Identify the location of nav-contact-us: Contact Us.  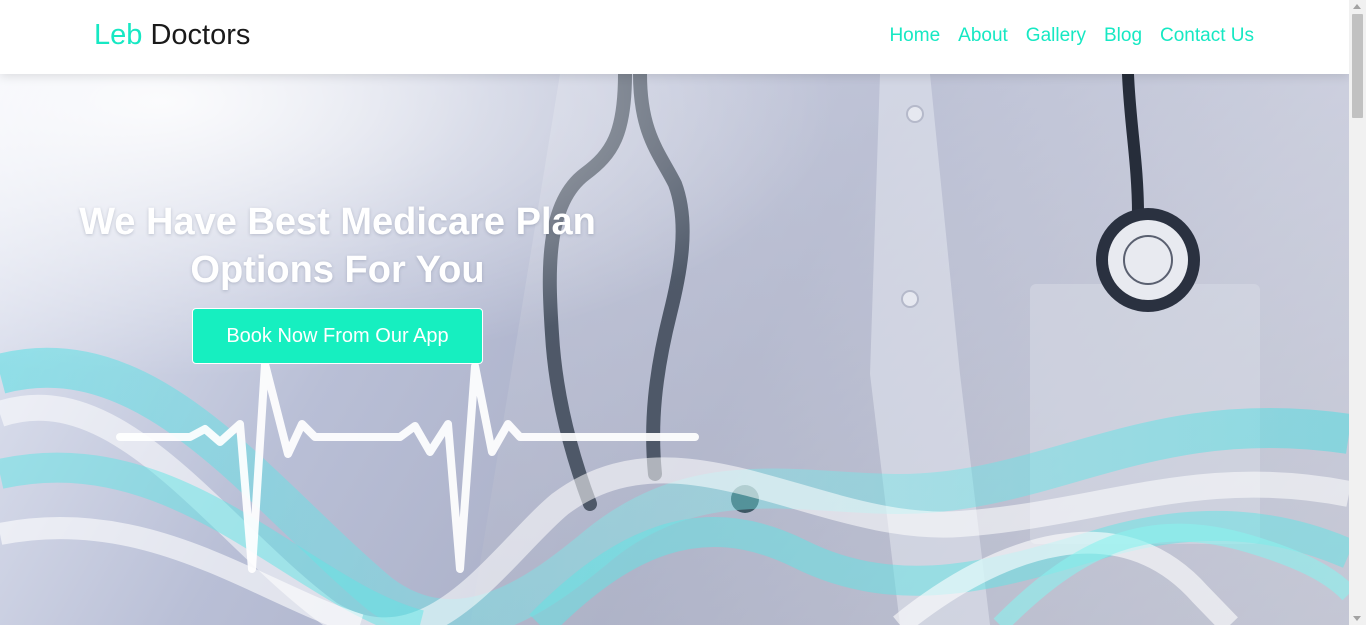
(1207, 36).